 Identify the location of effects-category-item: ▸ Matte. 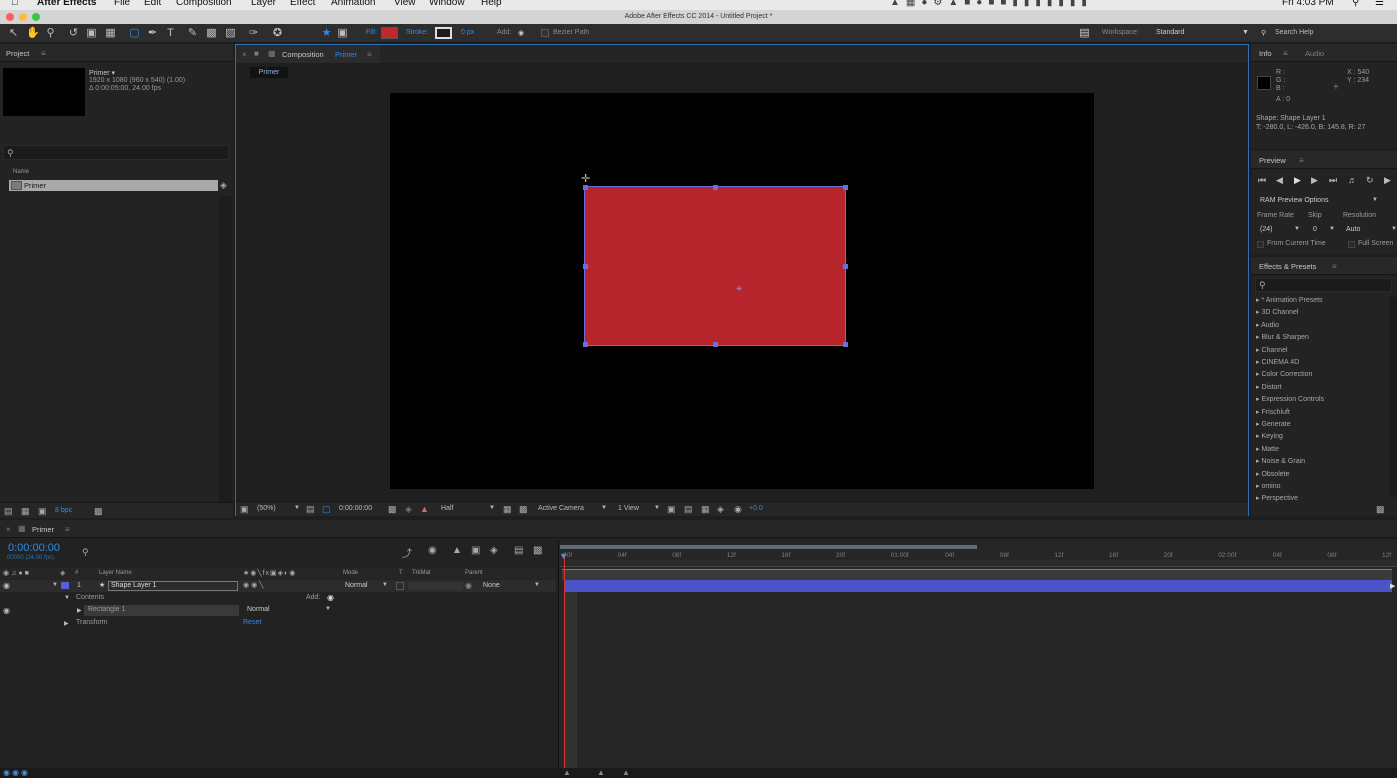
(1267, 449).